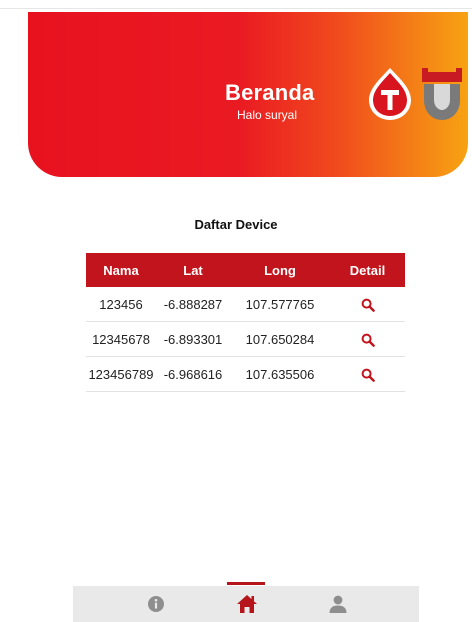 This screenshot has width=472, height=622. I want to click on top-divider, so click(236, 8).